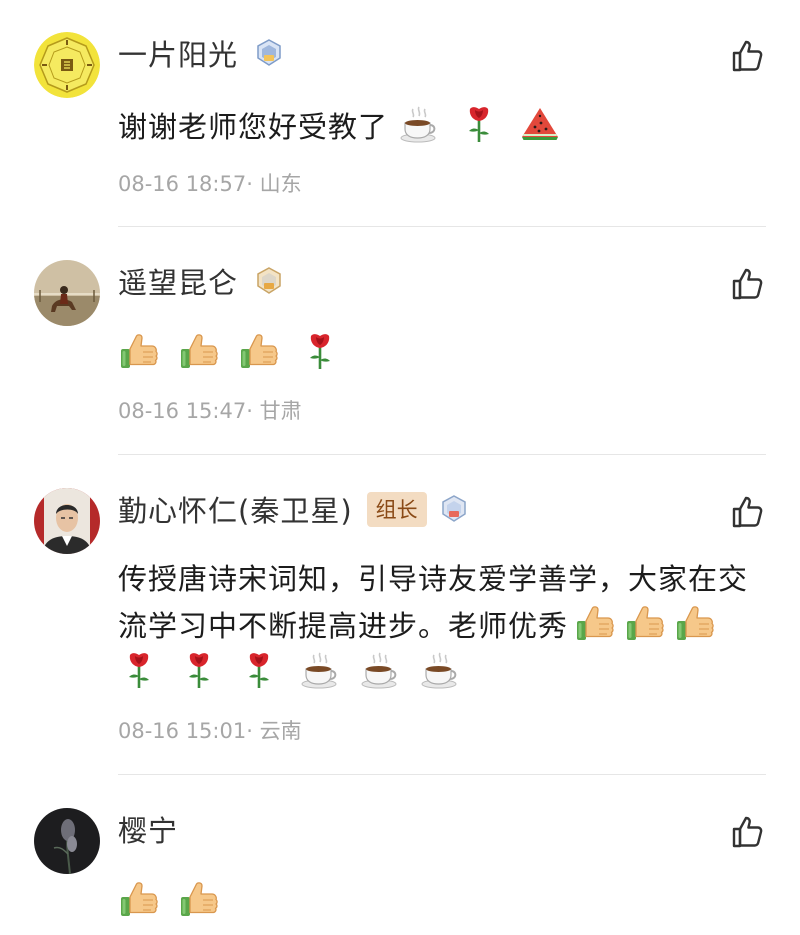 The width and height of the screenshot is (800, 935). I want to click on username: 樱宁, so click(148, 829).